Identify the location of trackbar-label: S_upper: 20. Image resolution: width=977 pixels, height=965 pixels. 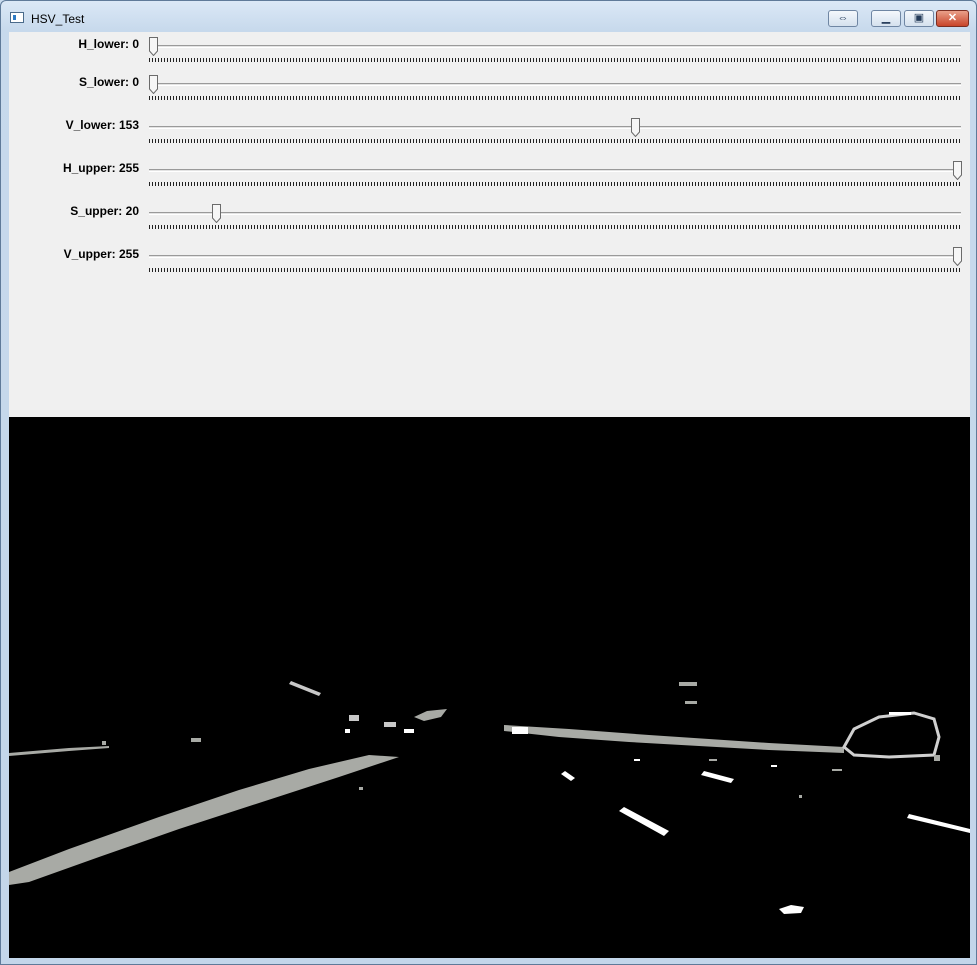
(104, 211).